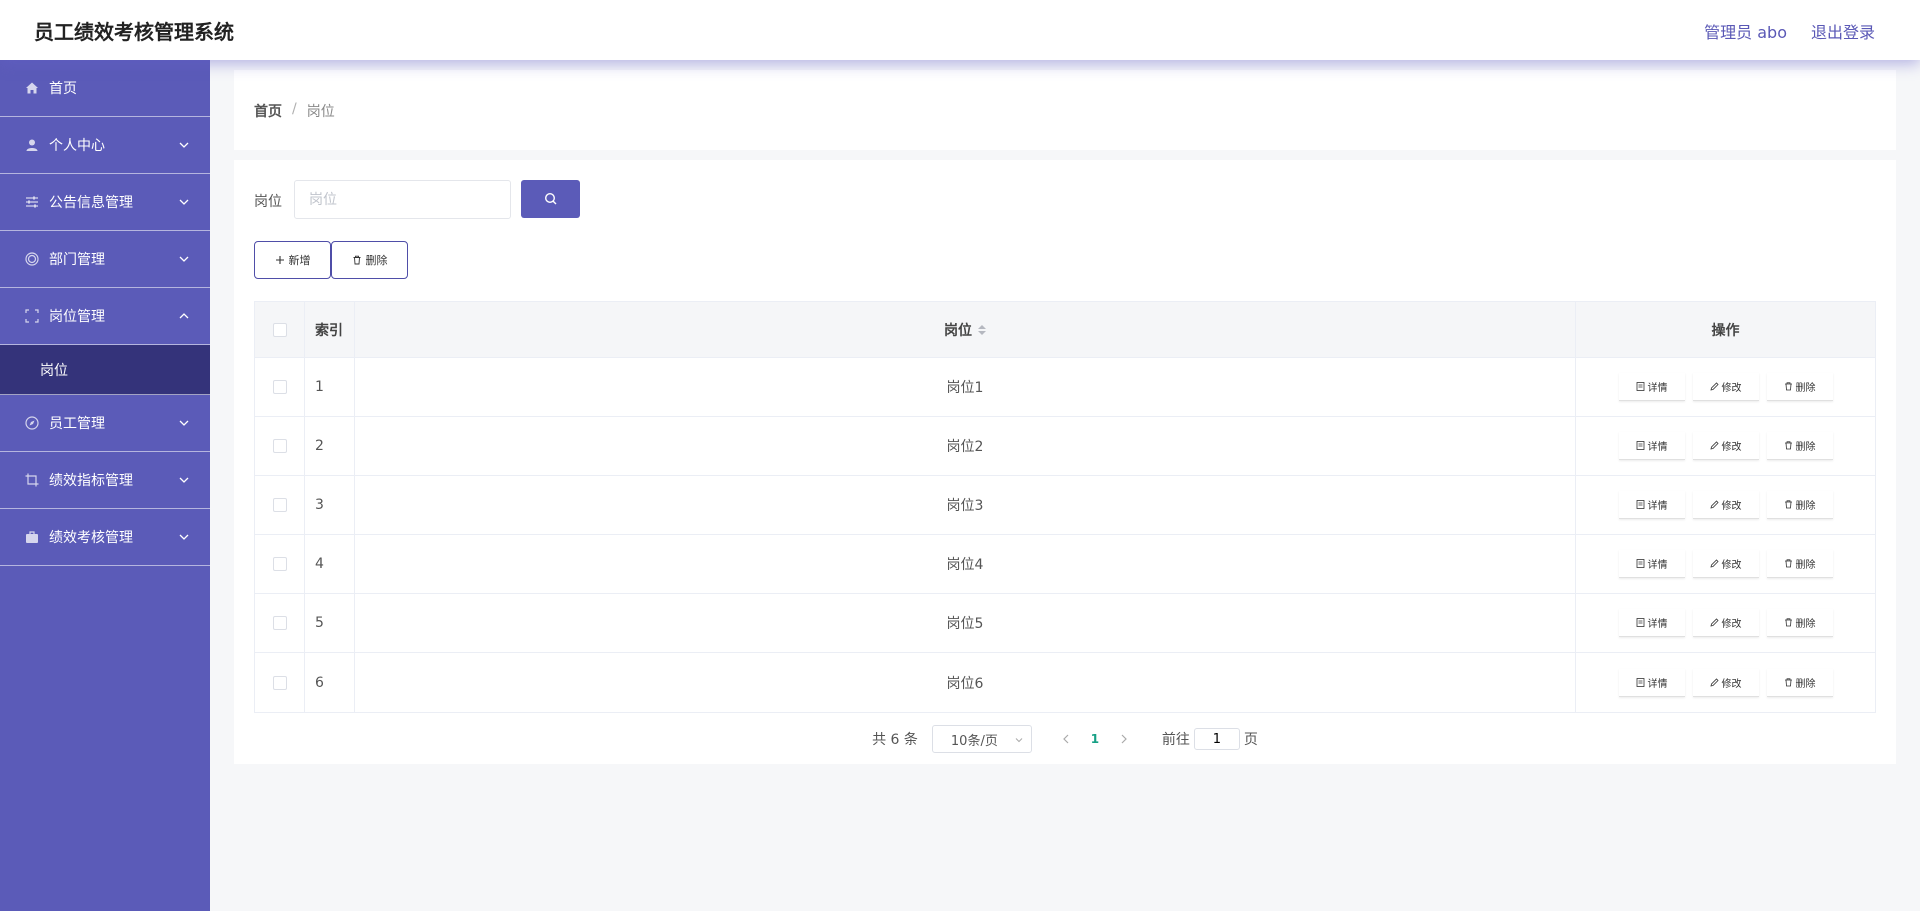  What do you see at coordinates (965, 387) in the screenshot?
I see `row-position: 岗位1` at bounding box center [965, 387].